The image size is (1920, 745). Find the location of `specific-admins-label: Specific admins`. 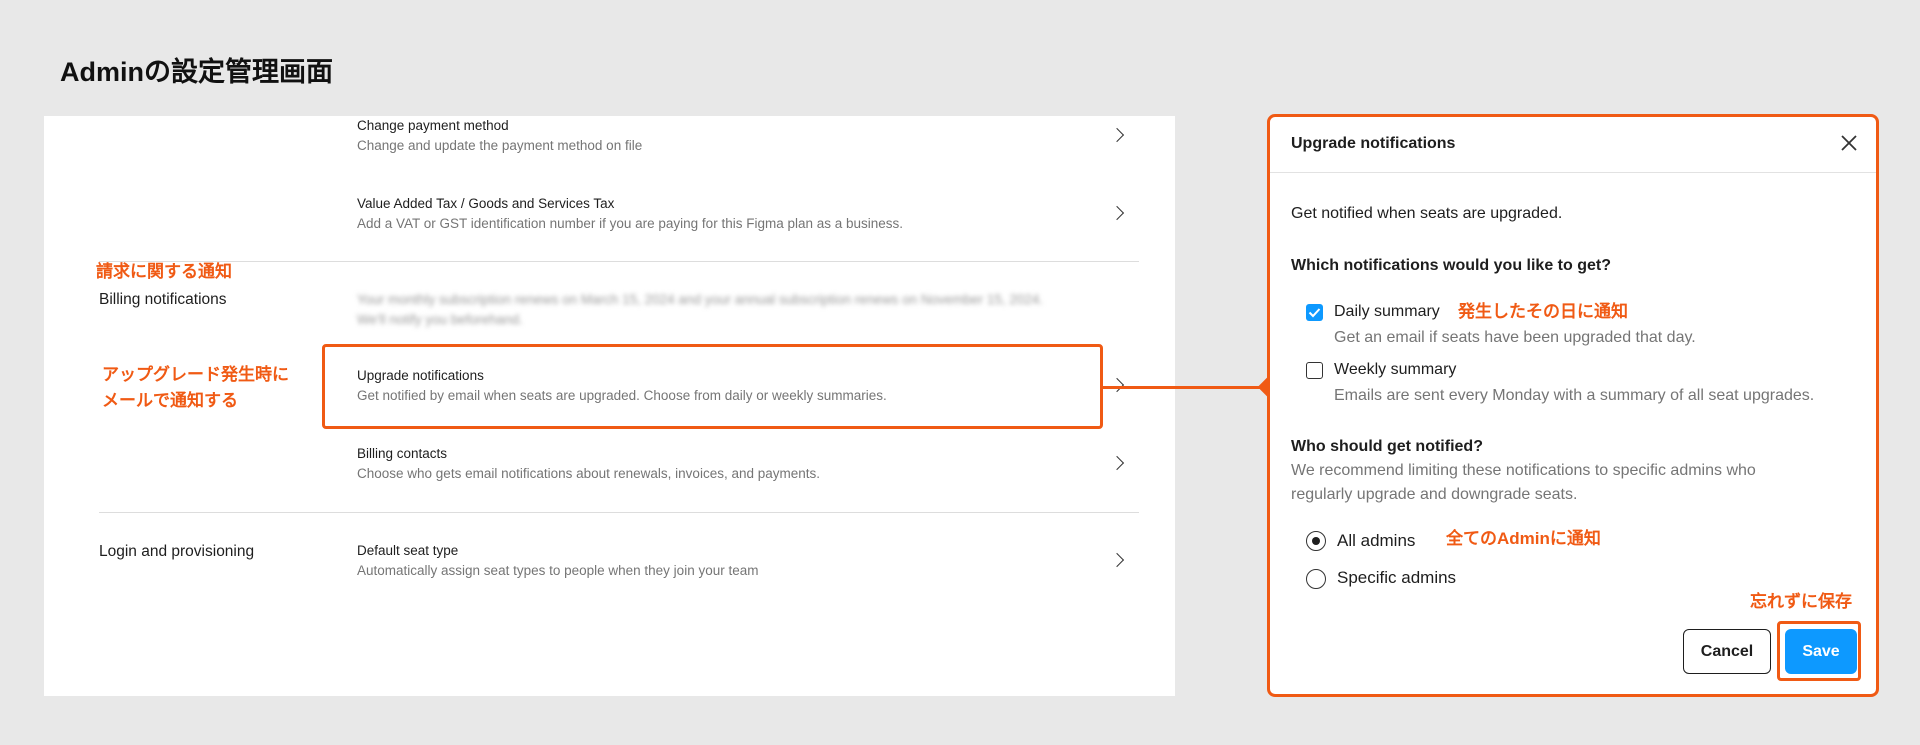

specific-admins-label: Specific admins is located at coordinates (1397, 577).